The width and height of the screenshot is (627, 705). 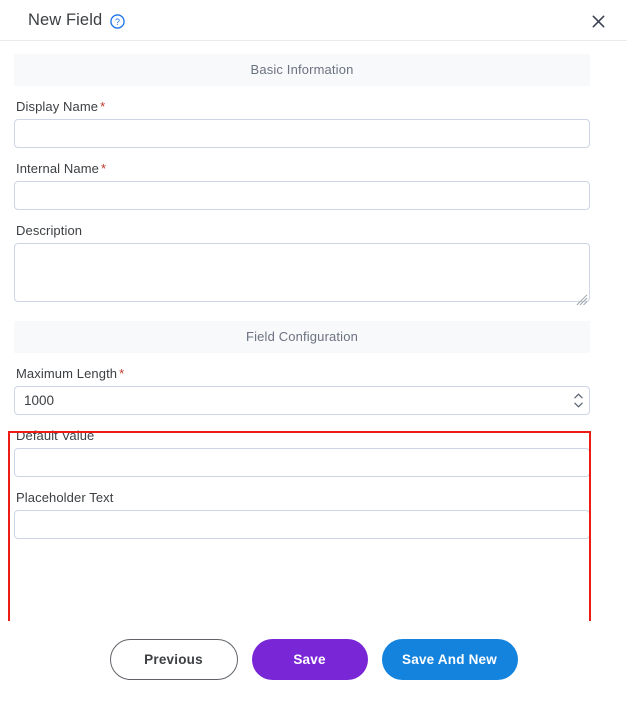 I want to click on dialog-header: New Field ?, so click(x=313, y=20).